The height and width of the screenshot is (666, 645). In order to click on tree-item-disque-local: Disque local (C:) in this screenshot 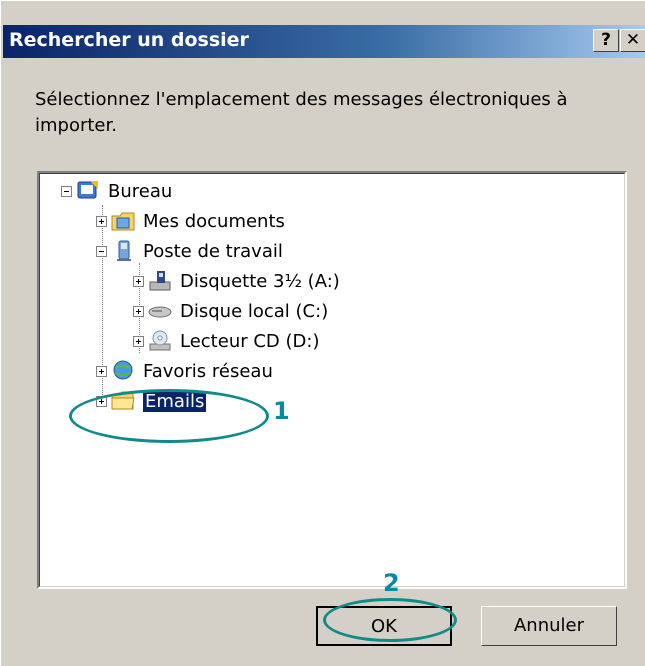, I will do `click(230, 311)`.